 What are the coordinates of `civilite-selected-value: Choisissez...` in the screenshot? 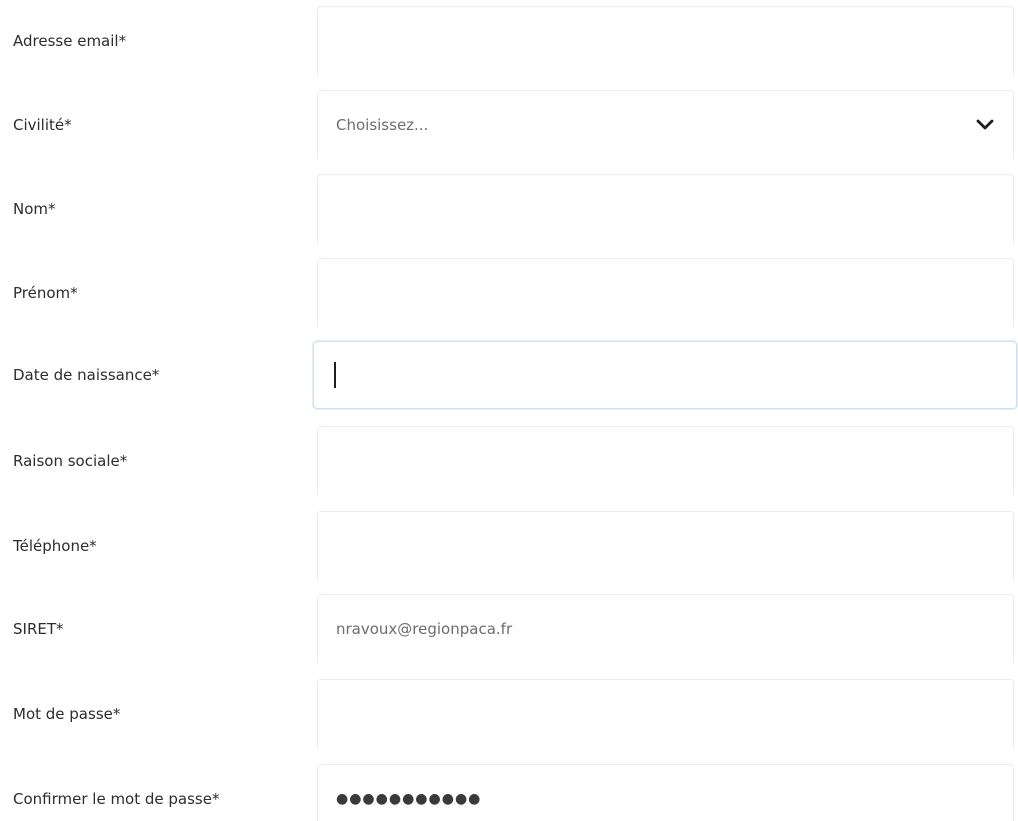 It's located at (382, 125).